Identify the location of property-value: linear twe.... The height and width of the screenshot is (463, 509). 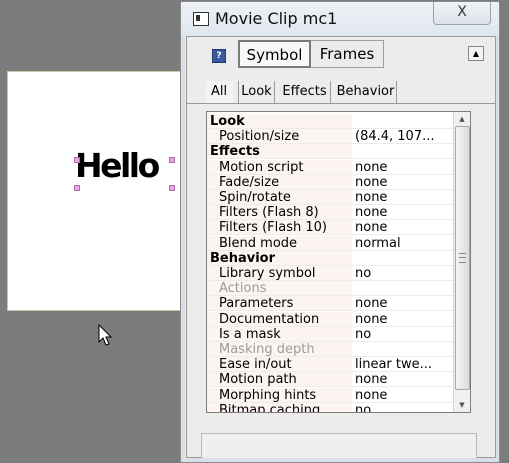
(404, 364).